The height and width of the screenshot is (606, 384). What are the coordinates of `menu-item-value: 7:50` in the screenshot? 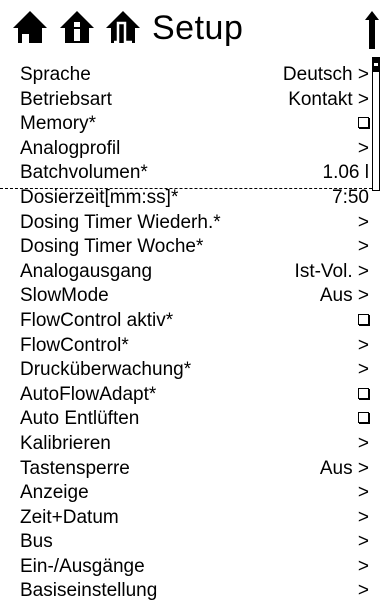 It's located at (350, 197).